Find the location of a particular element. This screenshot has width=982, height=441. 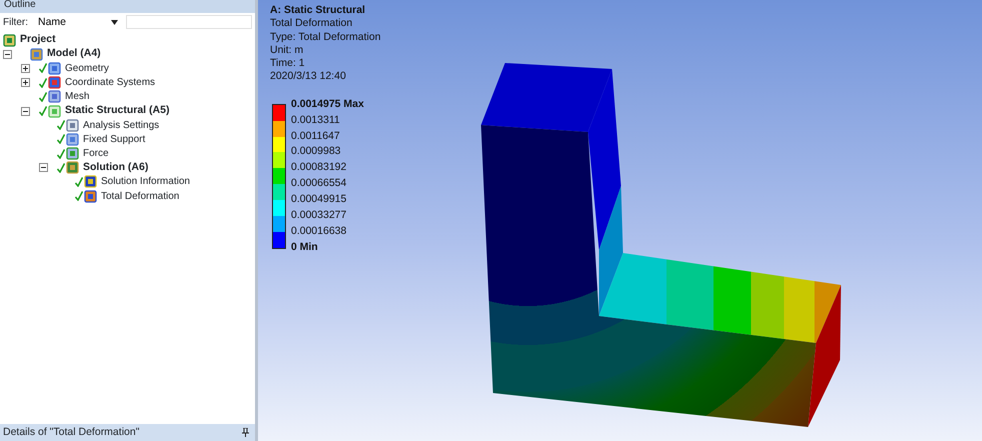

tree-item: Analysis Settings is located at coordinates (121, 125).